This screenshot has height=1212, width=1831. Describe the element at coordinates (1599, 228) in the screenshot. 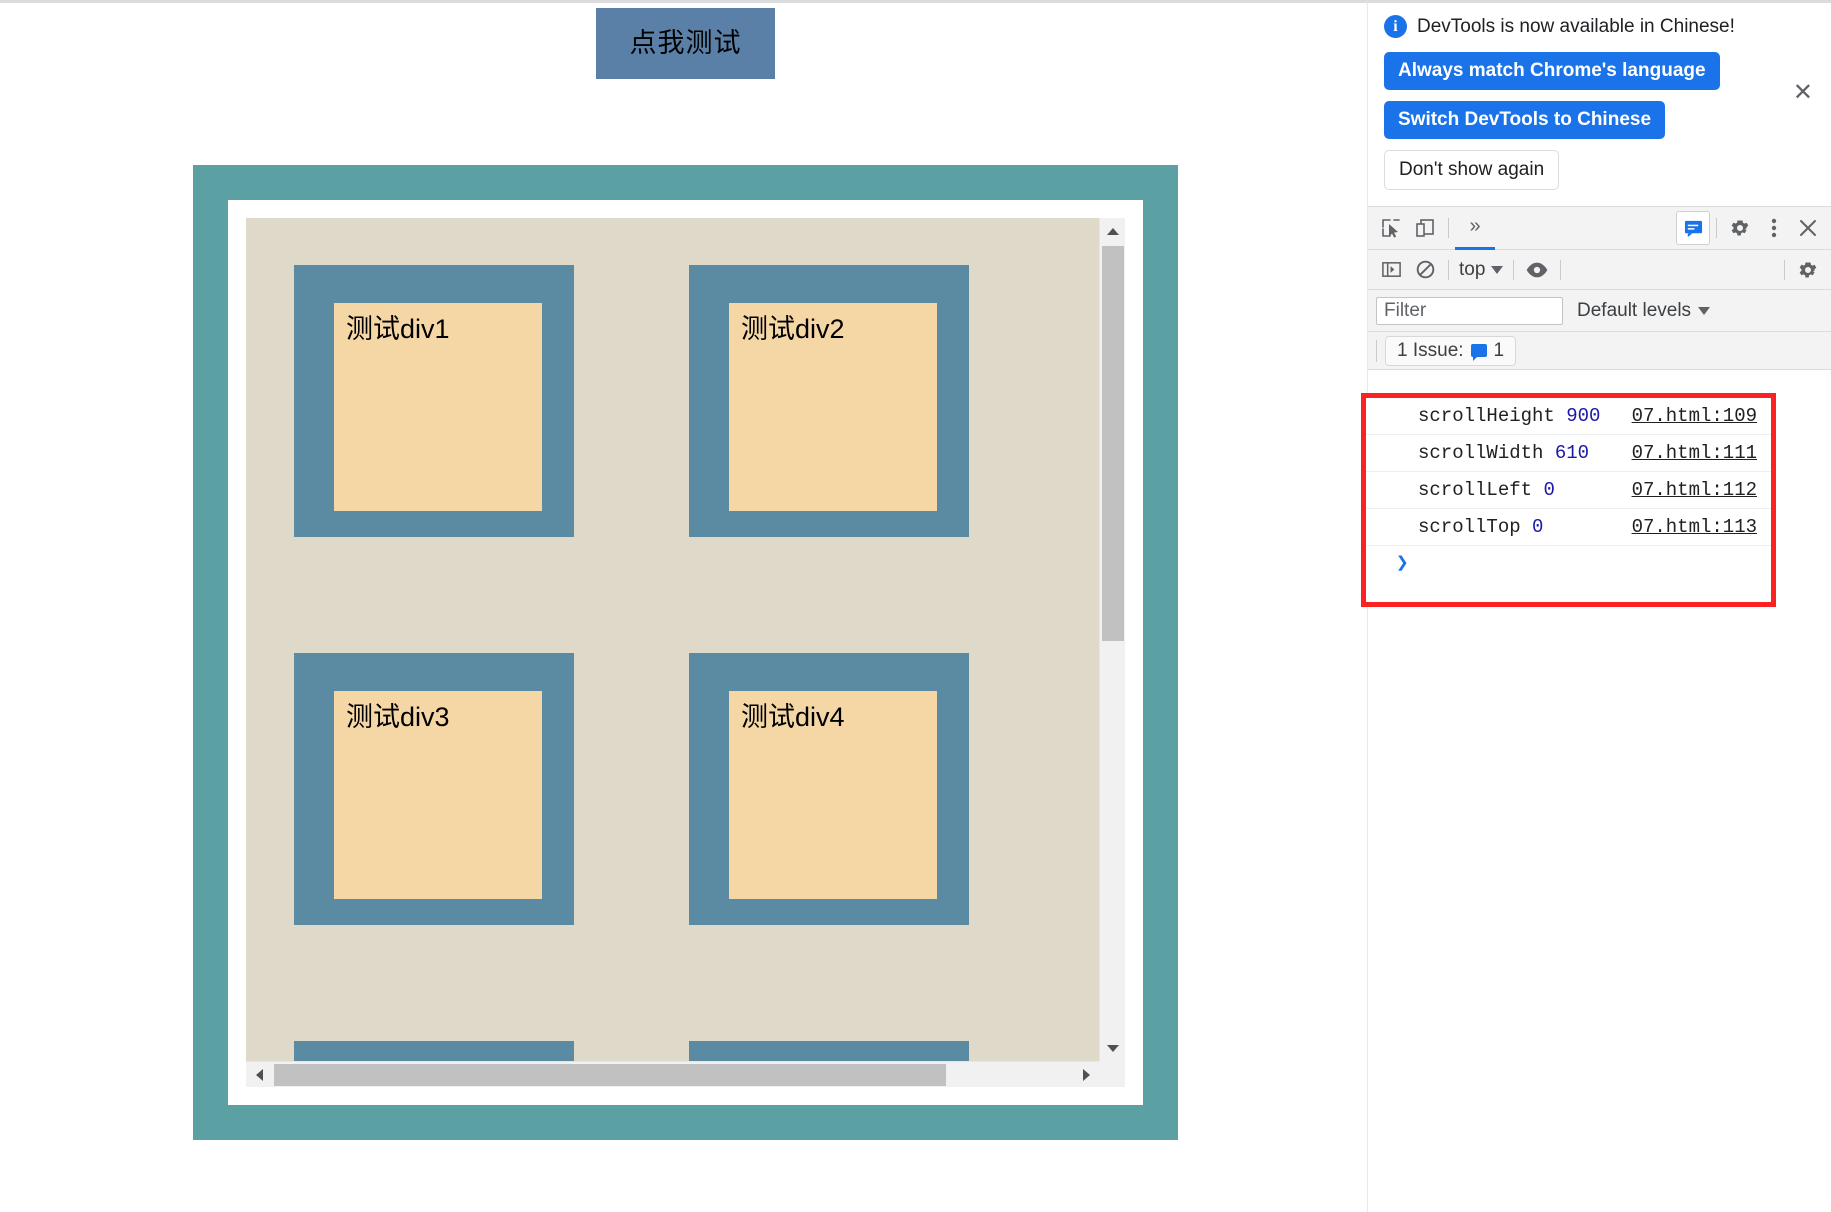

I see `devtools-main-toolbar: »` at that location.